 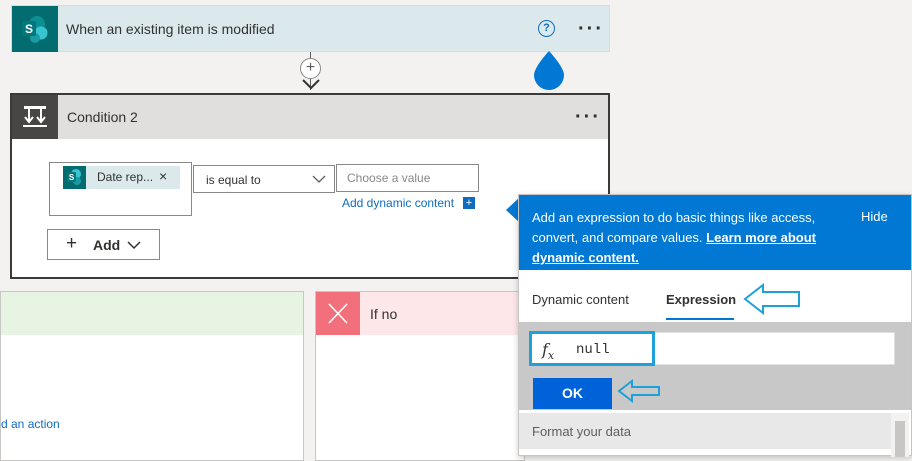 What do you see at coordinates (233, 180) in the screenshot?
I see `operator-value: is equal to` at bounding box center [233, 180].